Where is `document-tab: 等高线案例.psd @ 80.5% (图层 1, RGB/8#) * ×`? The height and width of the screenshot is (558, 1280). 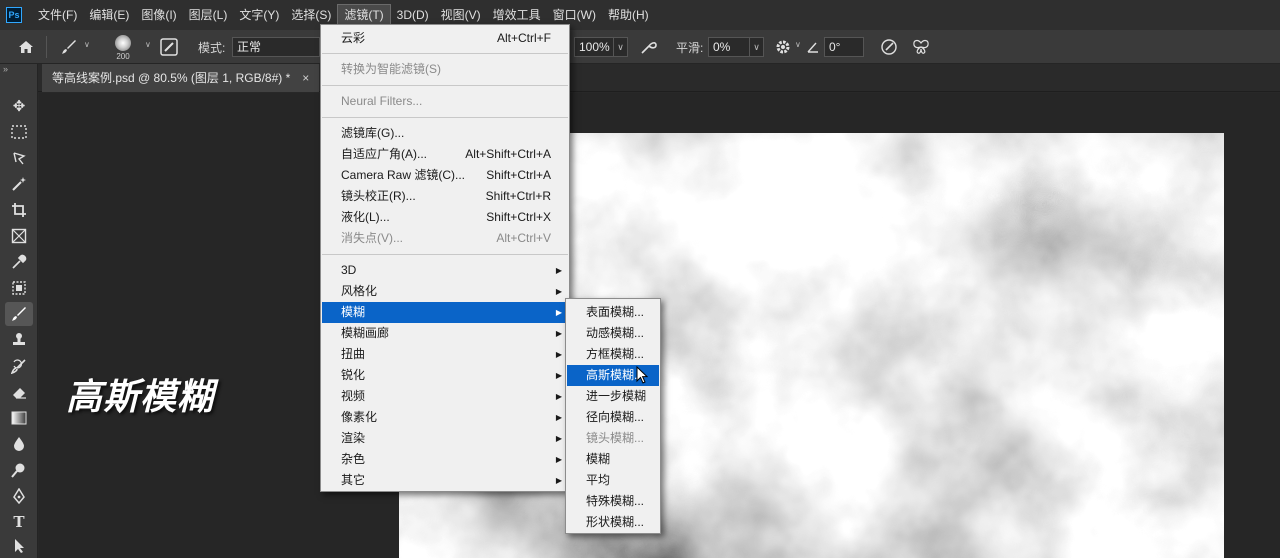
document-tab: 等高线案例.psd @ 80.5% (图层 1, RGB/8#) * × is located at coordinates (181, 78).